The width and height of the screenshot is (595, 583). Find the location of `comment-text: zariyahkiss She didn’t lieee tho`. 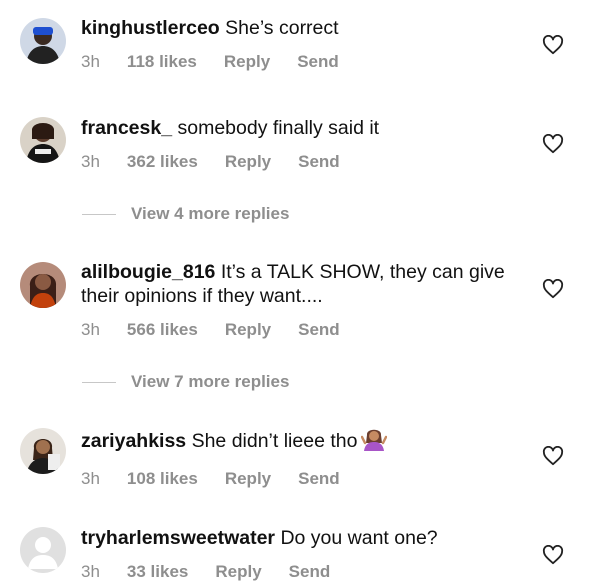

comment-text: zariyahkiss She didn’t lieee tho is located at coordinates (303, 442).